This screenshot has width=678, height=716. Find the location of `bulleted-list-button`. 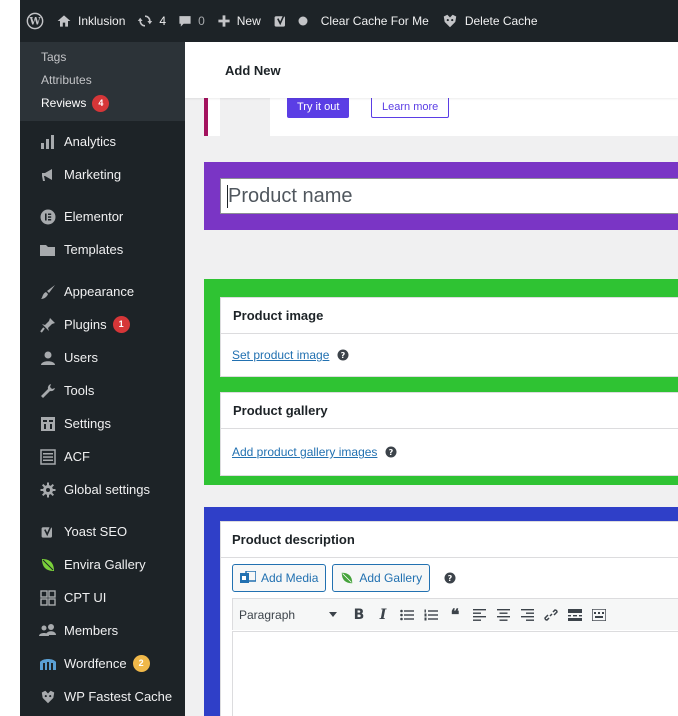

bulleted-list-button is located at coordinates (407, 615).